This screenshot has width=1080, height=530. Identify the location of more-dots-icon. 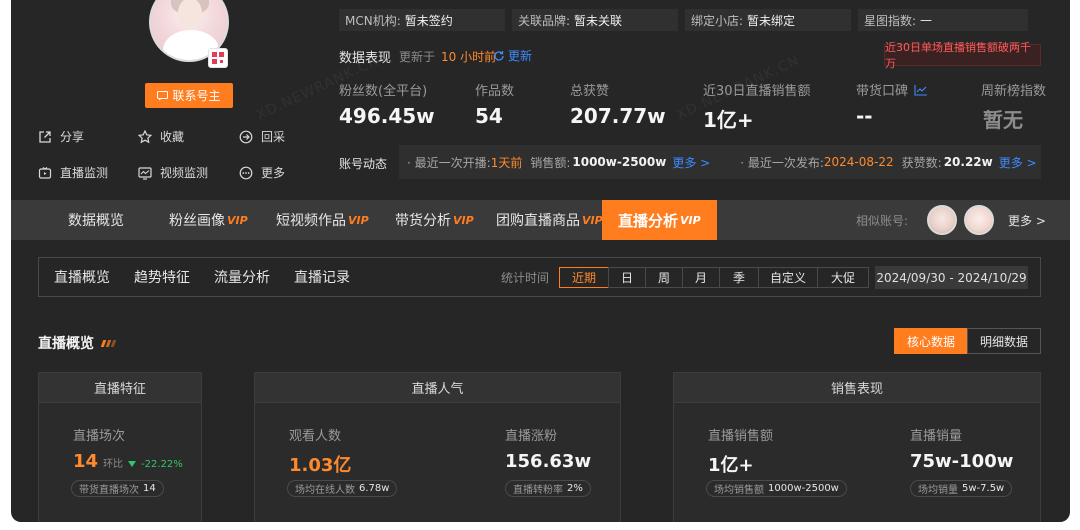
(246, 172).